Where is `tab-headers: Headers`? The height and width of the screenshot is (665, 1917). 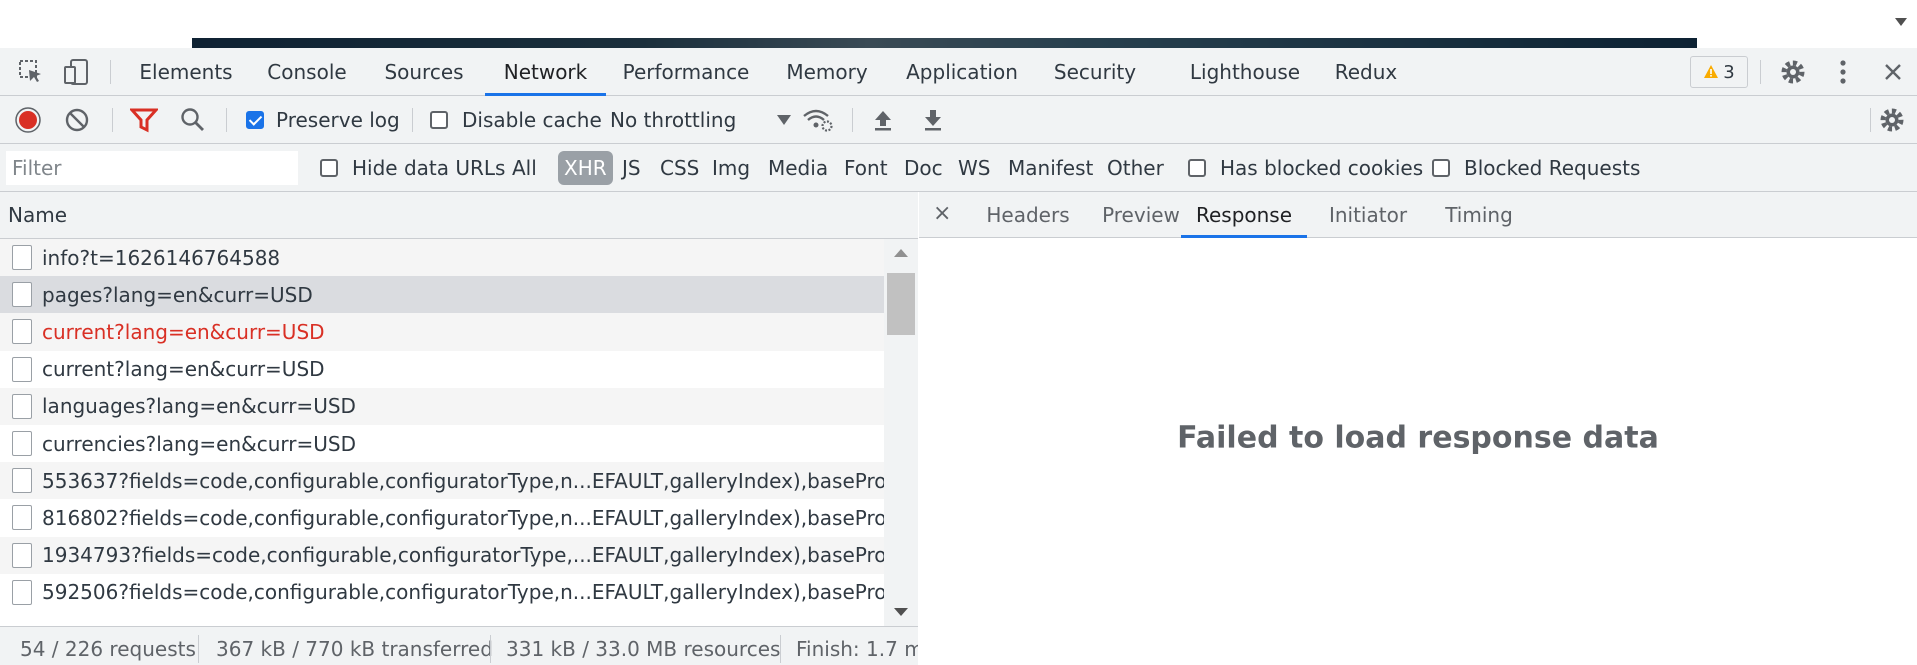 tab-headers: Headers is located at coordinates (1028, 215).